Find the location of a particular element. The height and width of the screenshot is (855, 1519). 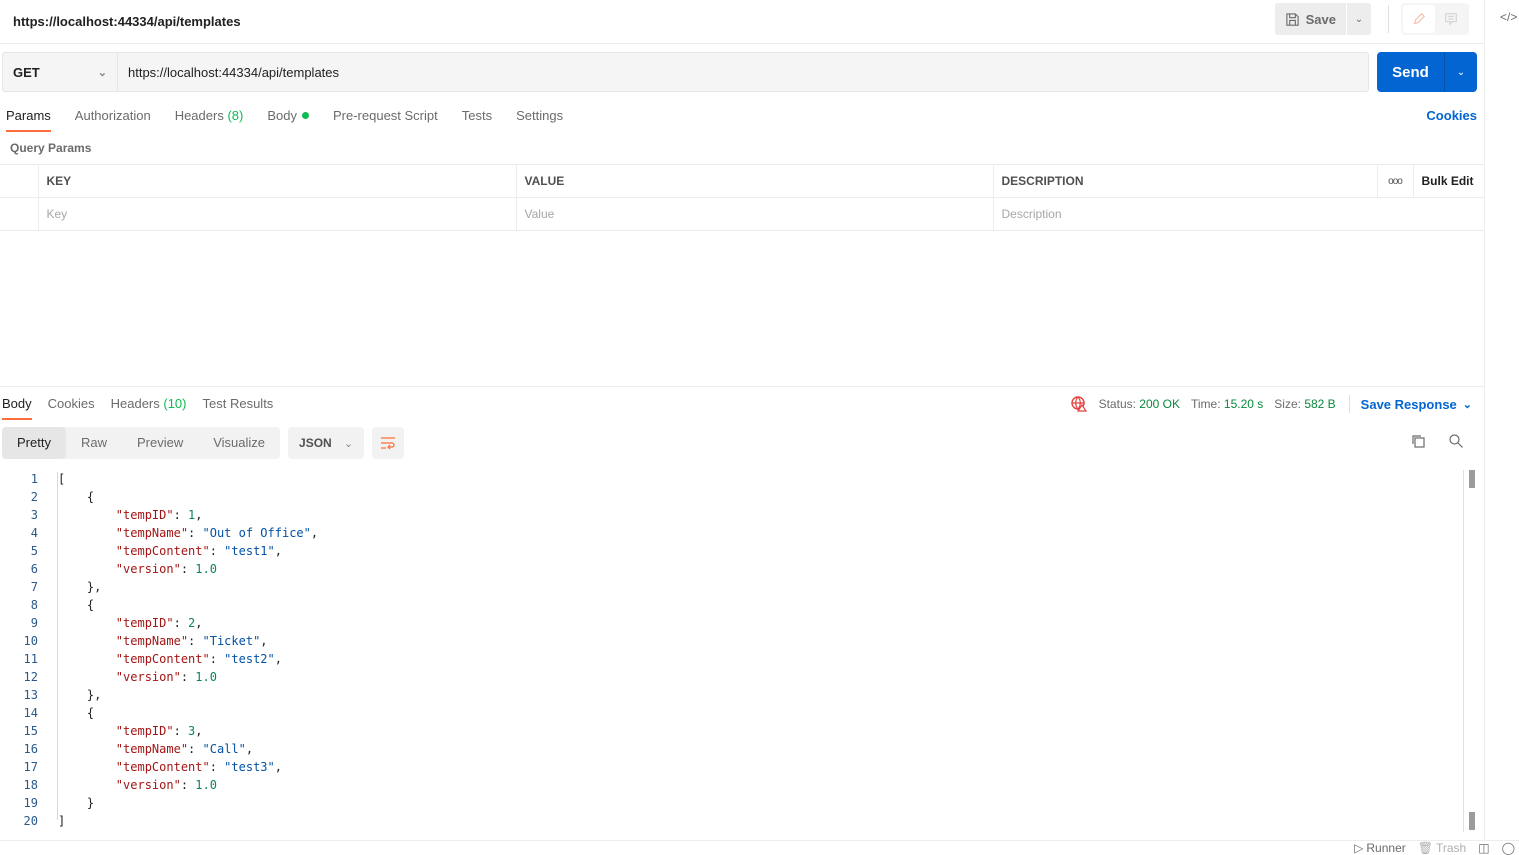

scrollbar-thumb-bottom is located at coordinates (1472, 821).